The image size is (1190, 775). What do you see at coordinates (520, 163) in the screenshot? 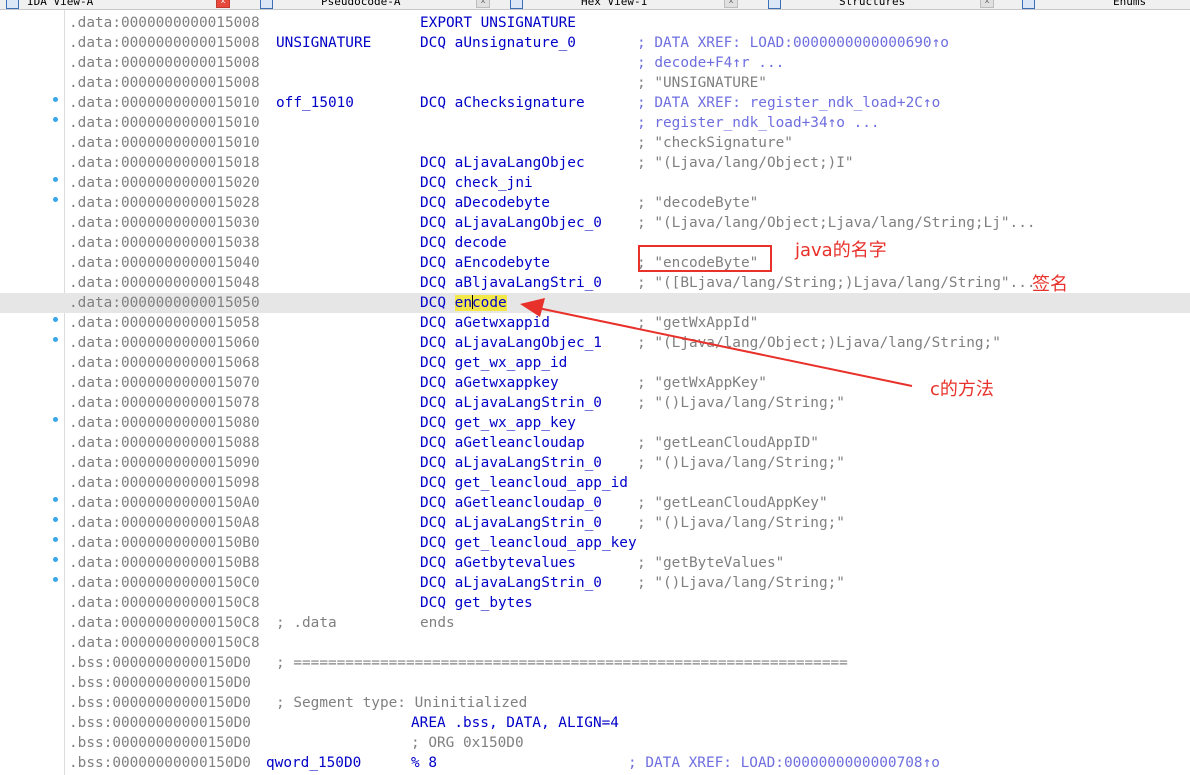
I see `line-operand: aLjavaLangObjec` at bounding box center [520, 163].